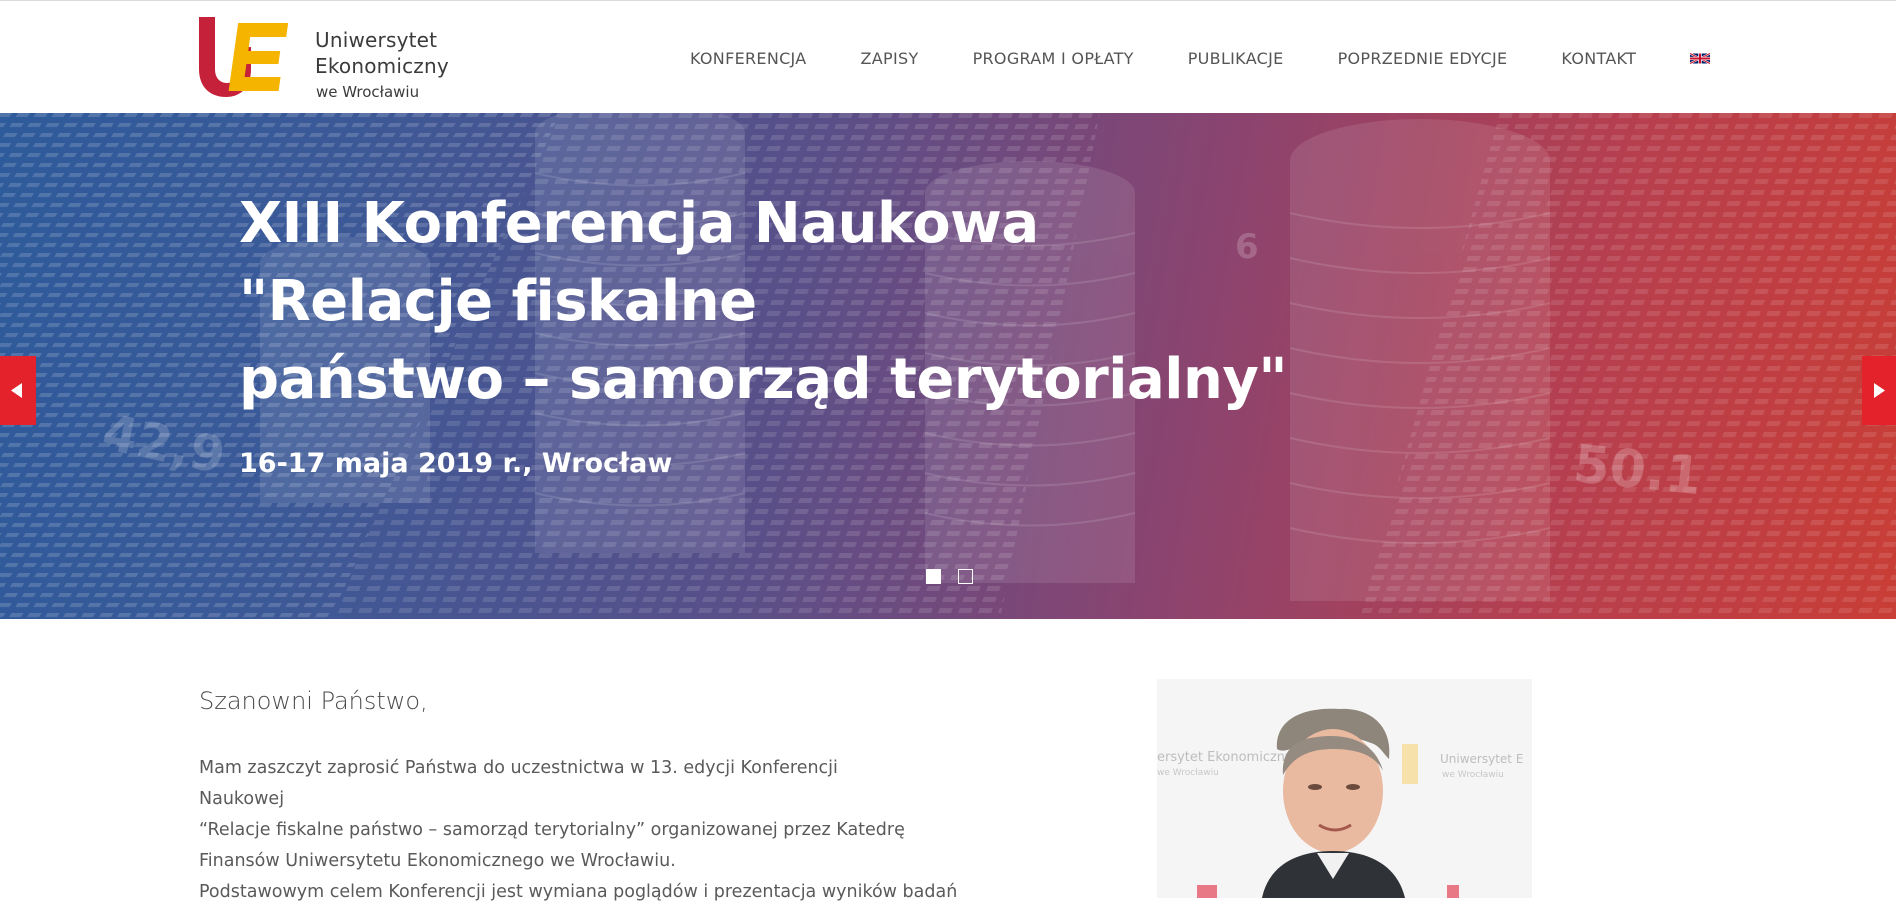 Image resolution: width=1896 pixels, height=908 pixels. I want to click on nav-item-kontakt: KONTAKT, so click(1598, 58).